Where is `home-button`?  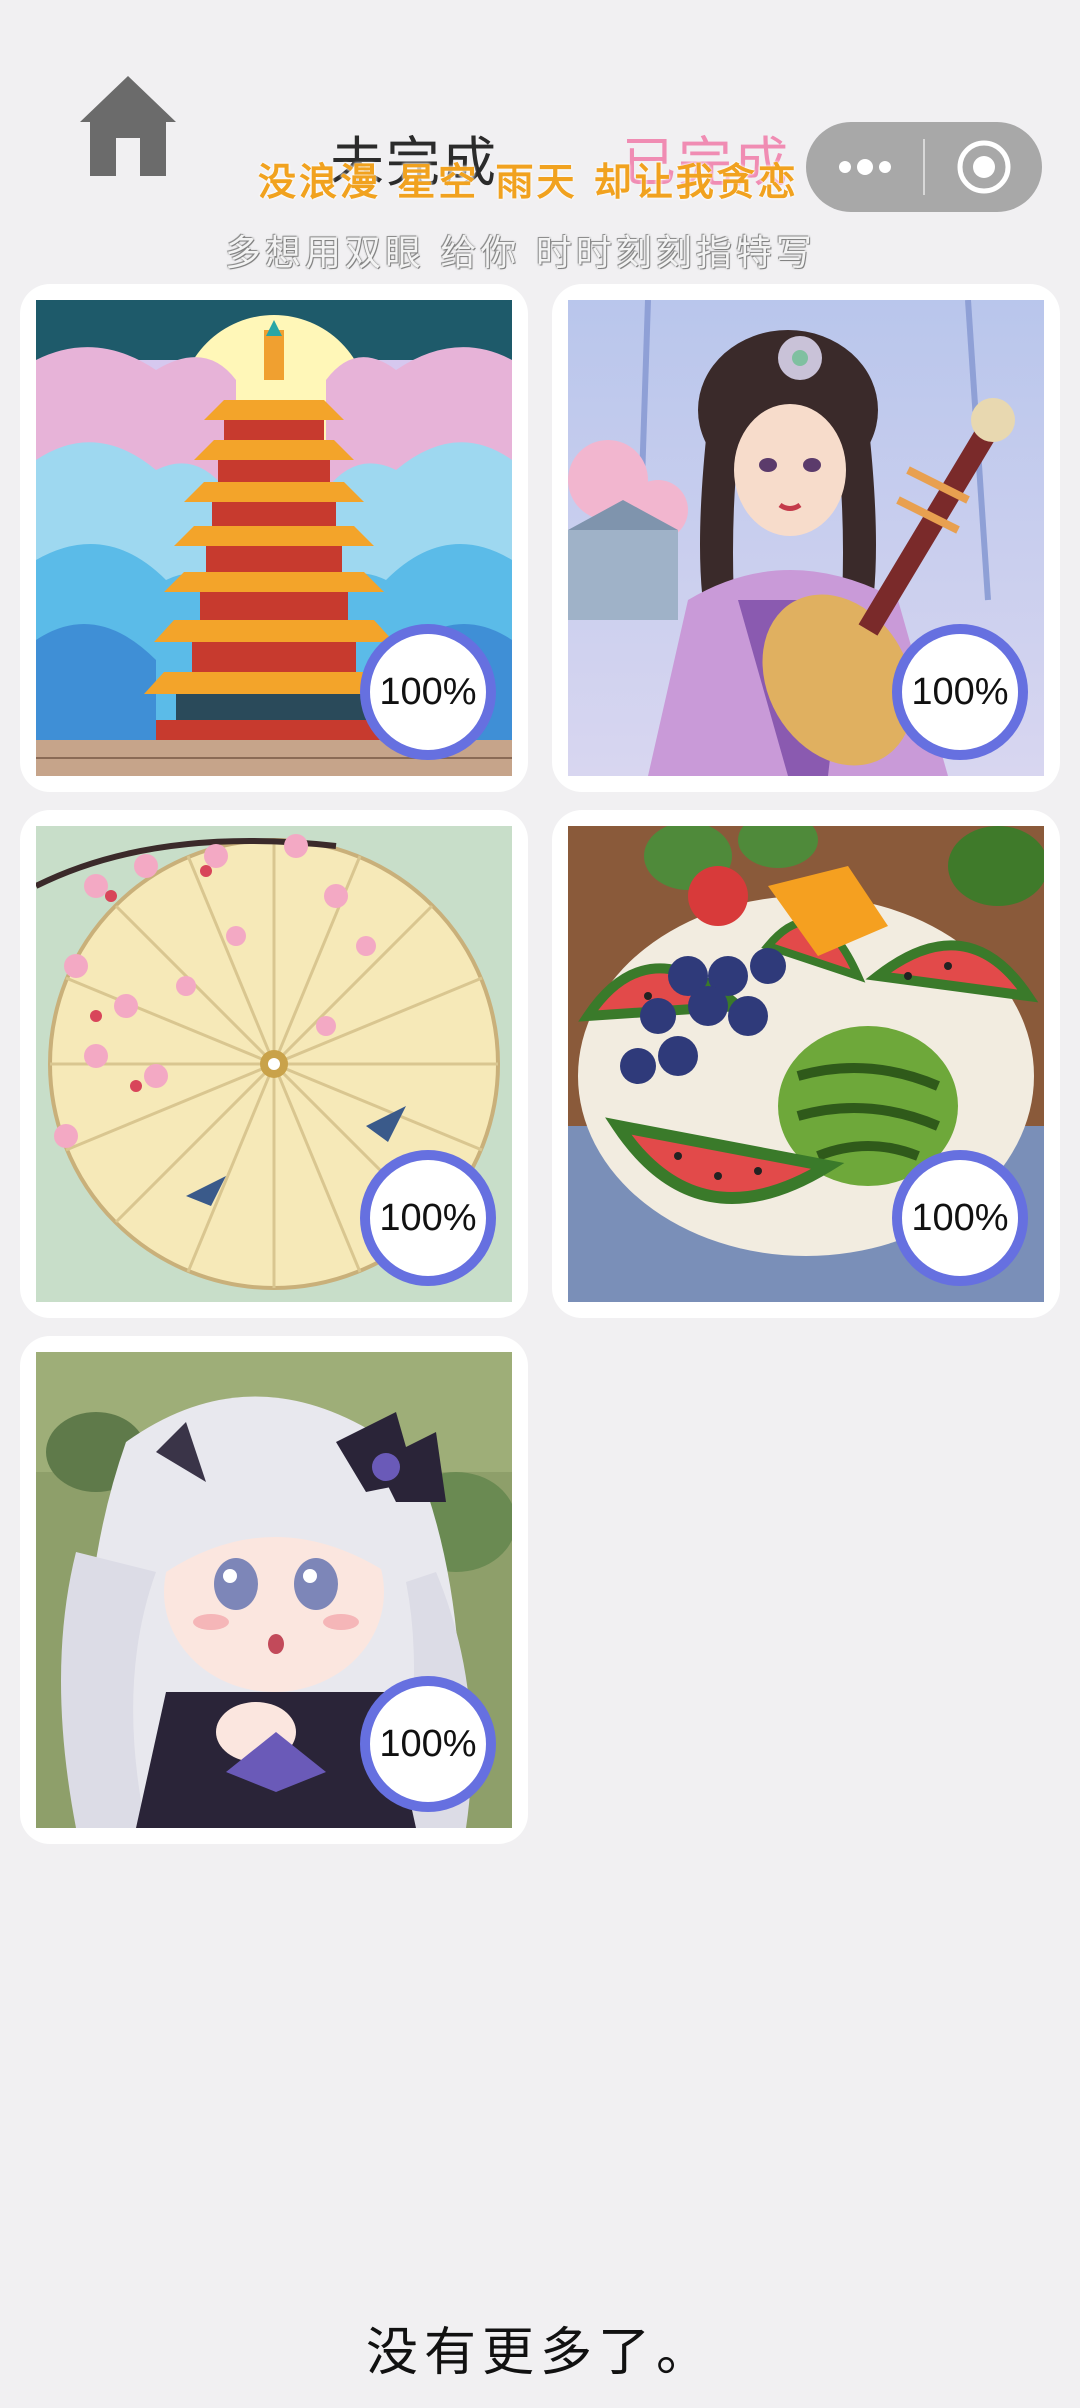 home-button is located at coordinates (128, 126).